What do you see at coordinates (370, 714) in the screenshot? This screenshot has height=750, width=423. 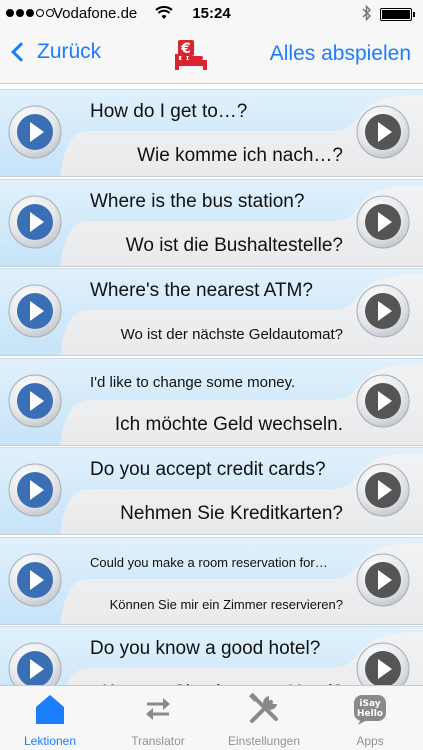 I see `apps-icon-text-2: Hello` at bounding box center [370, 714].